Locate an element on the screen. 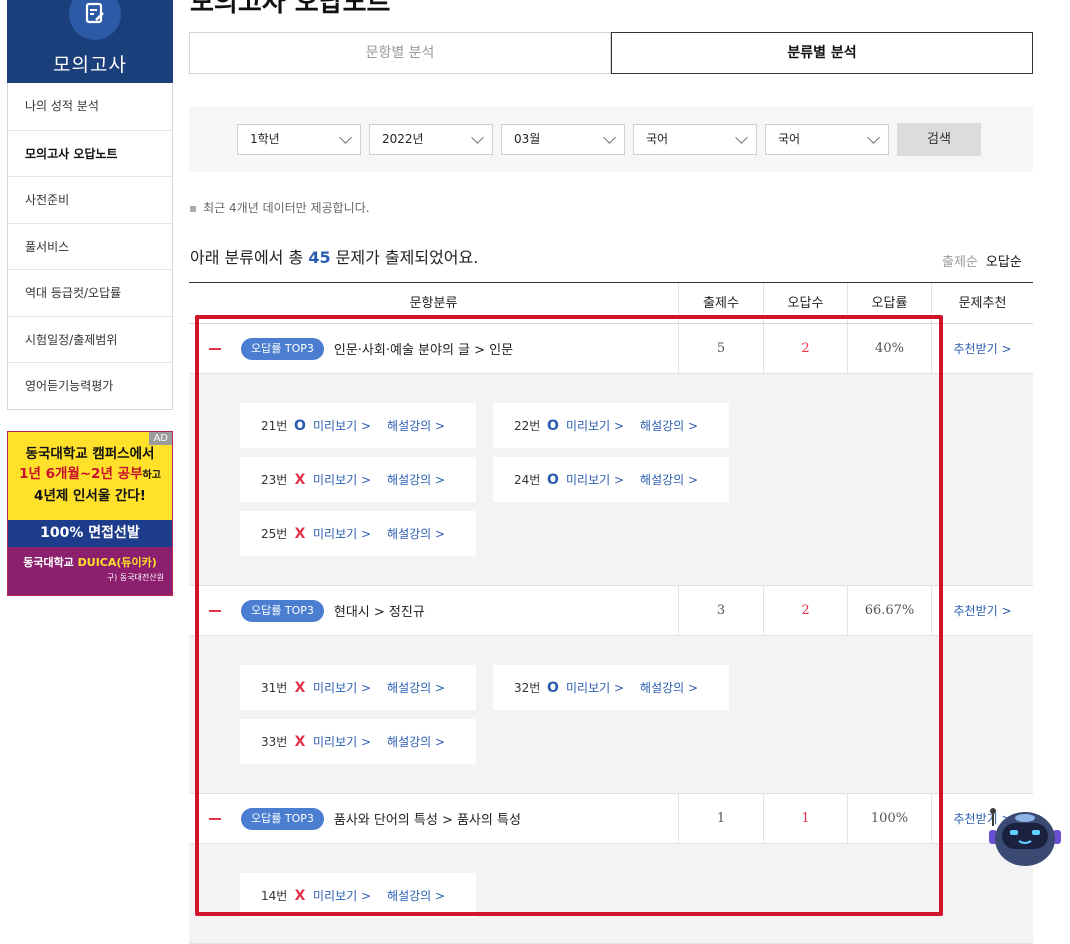  sort-options: 출제순 오답순 is located at coordinates (982, 260).